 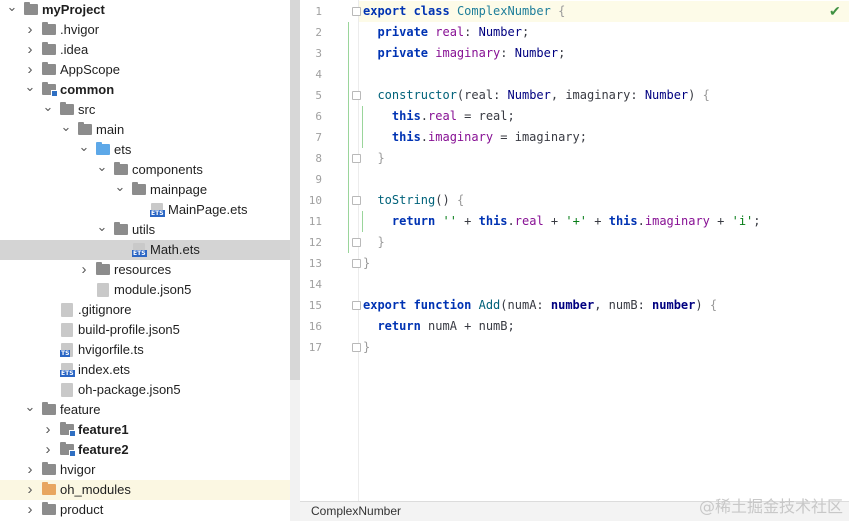 I want to click on tree-item: › AppScope, so click(x=145, y=70).